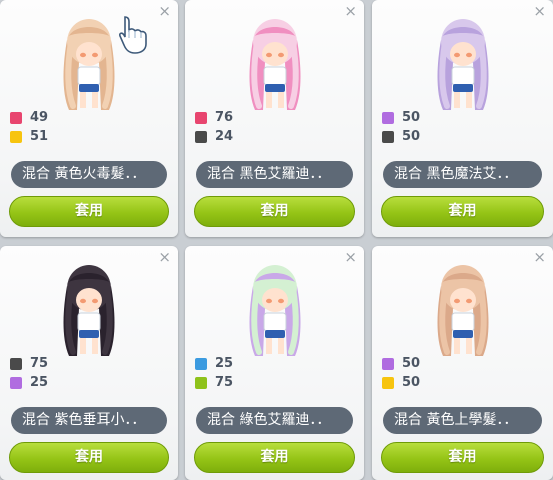  Describe the element at coordinates (462, 174) in the screenshot. I see `hair-name-label: 混合 黑色魔法艾．．` at that location.